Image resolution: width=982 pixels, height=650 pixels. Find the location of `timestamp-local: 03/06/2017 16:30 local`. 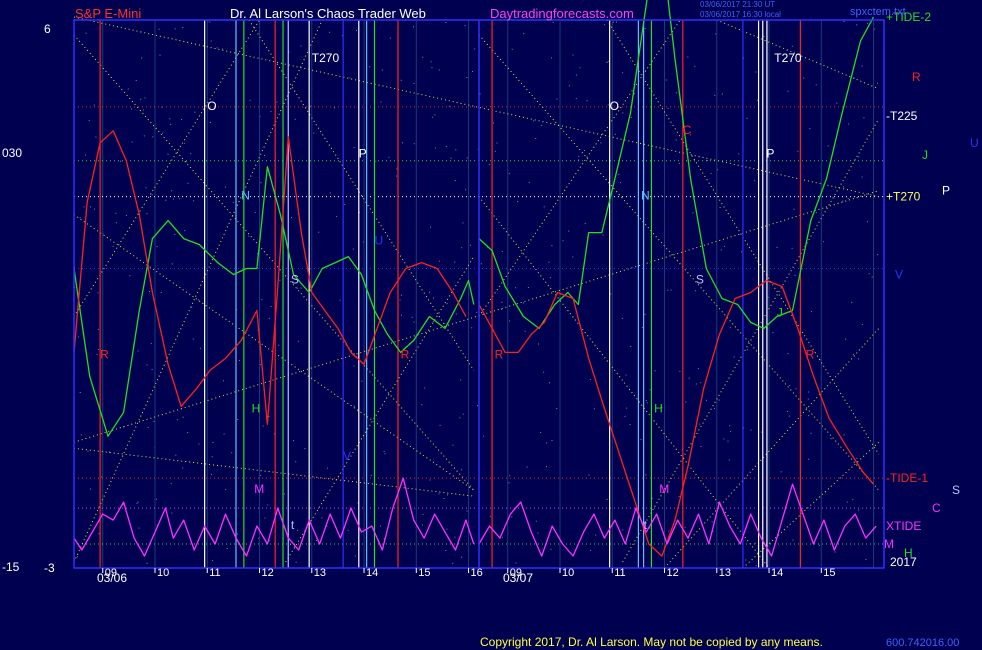

timestamp-local: 03/06/2017 16:30 local is located at coordinates (740, 14).